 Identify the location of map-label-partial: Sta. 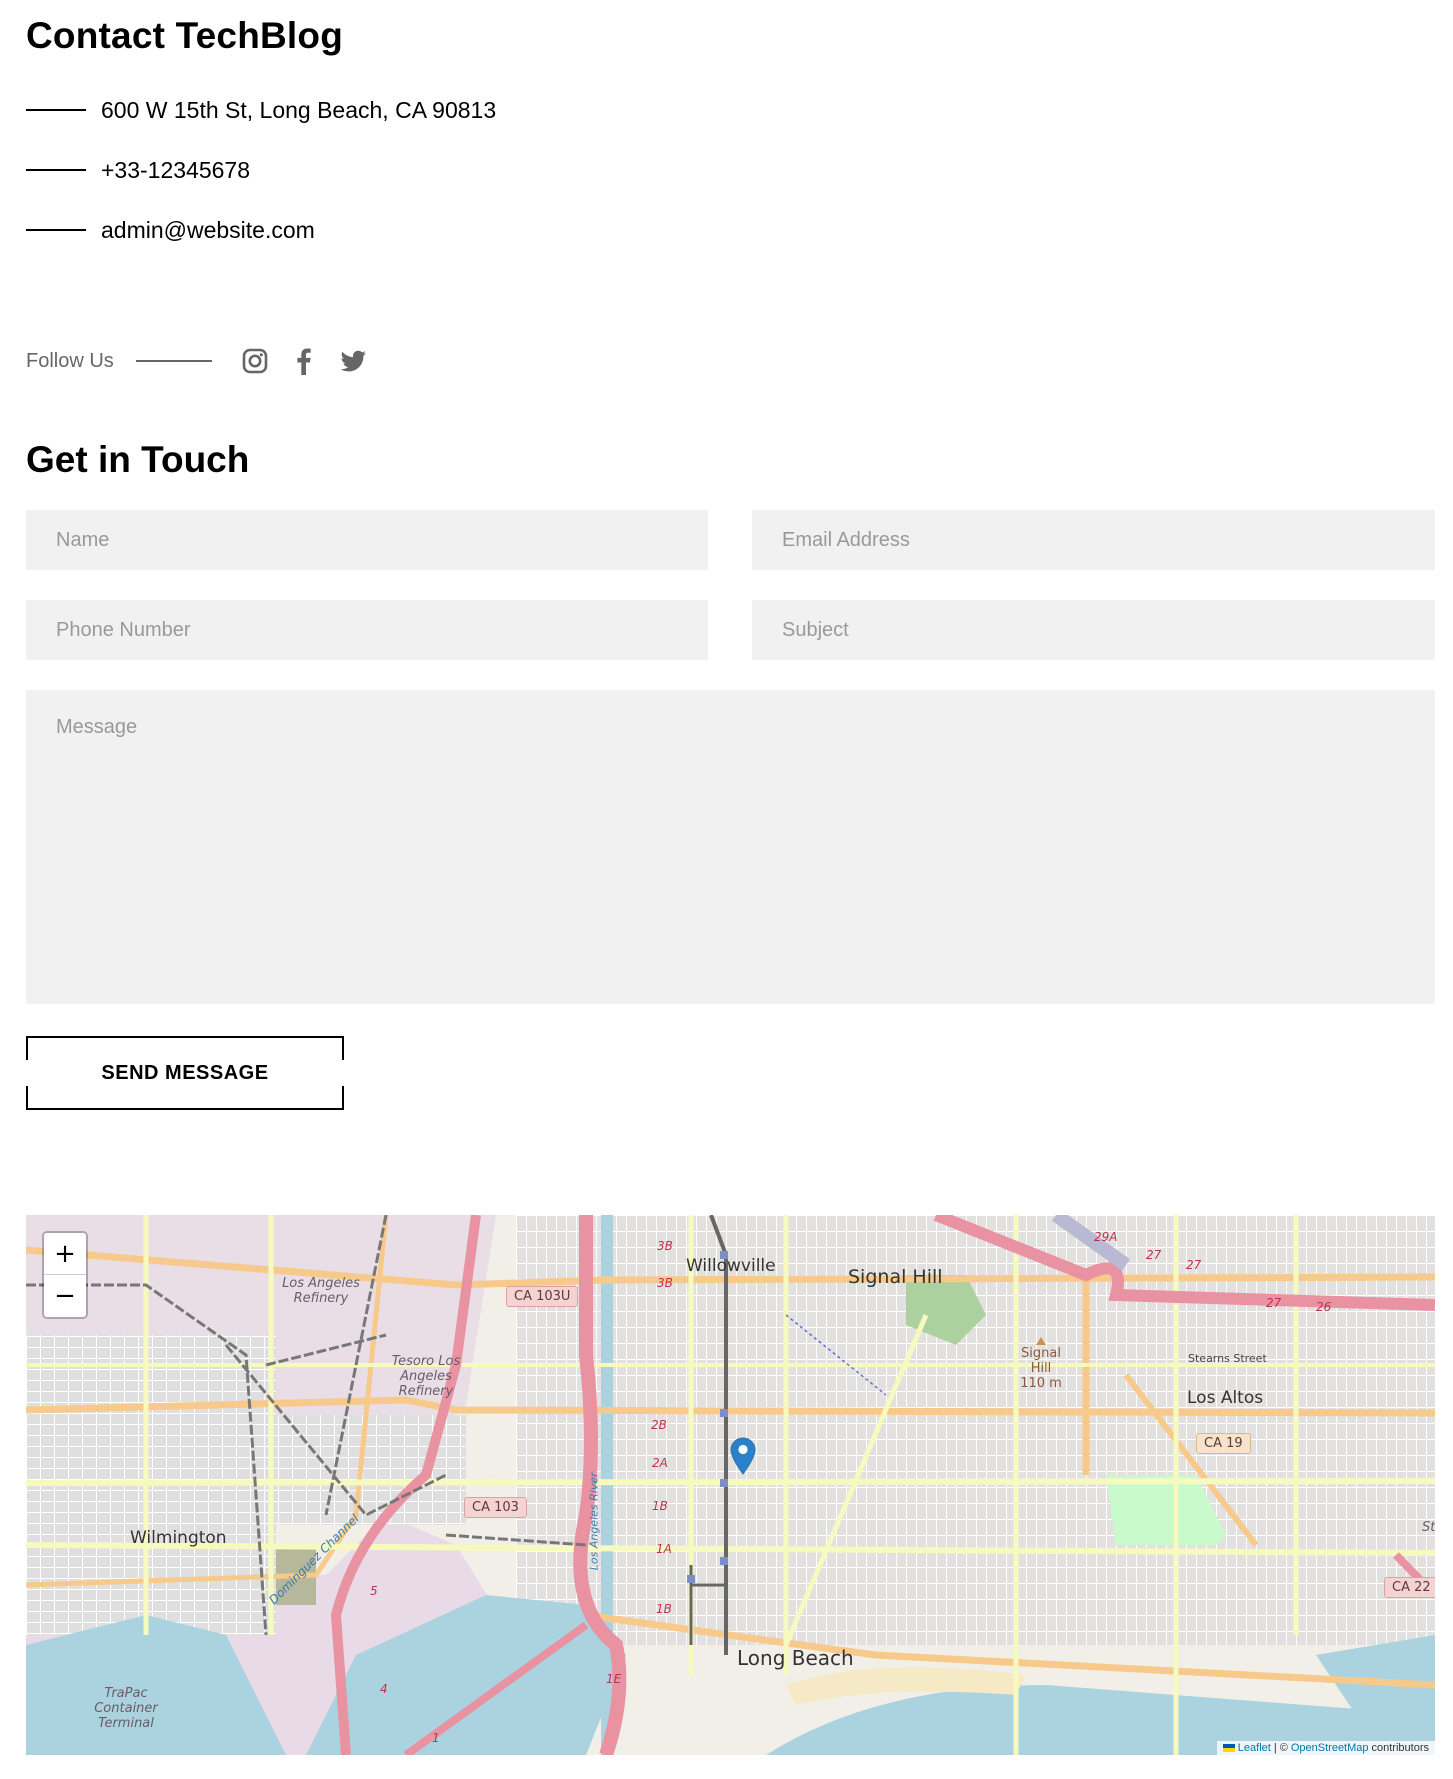
(1428, 1527).